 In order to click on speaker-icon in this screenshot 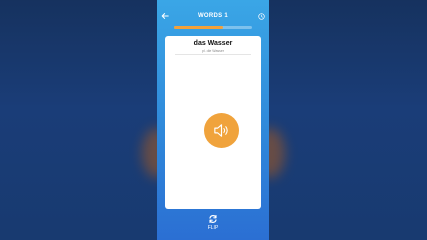, I will do `click(221, 130)`.